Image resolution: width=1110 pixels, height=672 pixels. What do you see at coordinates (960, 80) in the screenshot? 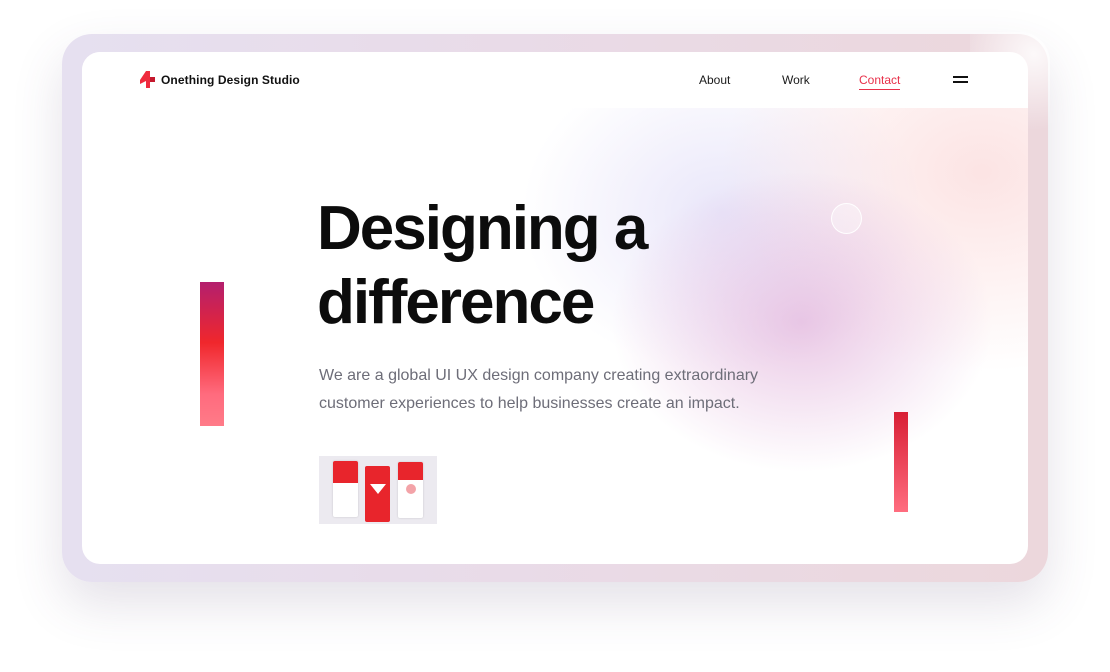
I see `hamburger-menu-icon` at bounding box center [960, 80].